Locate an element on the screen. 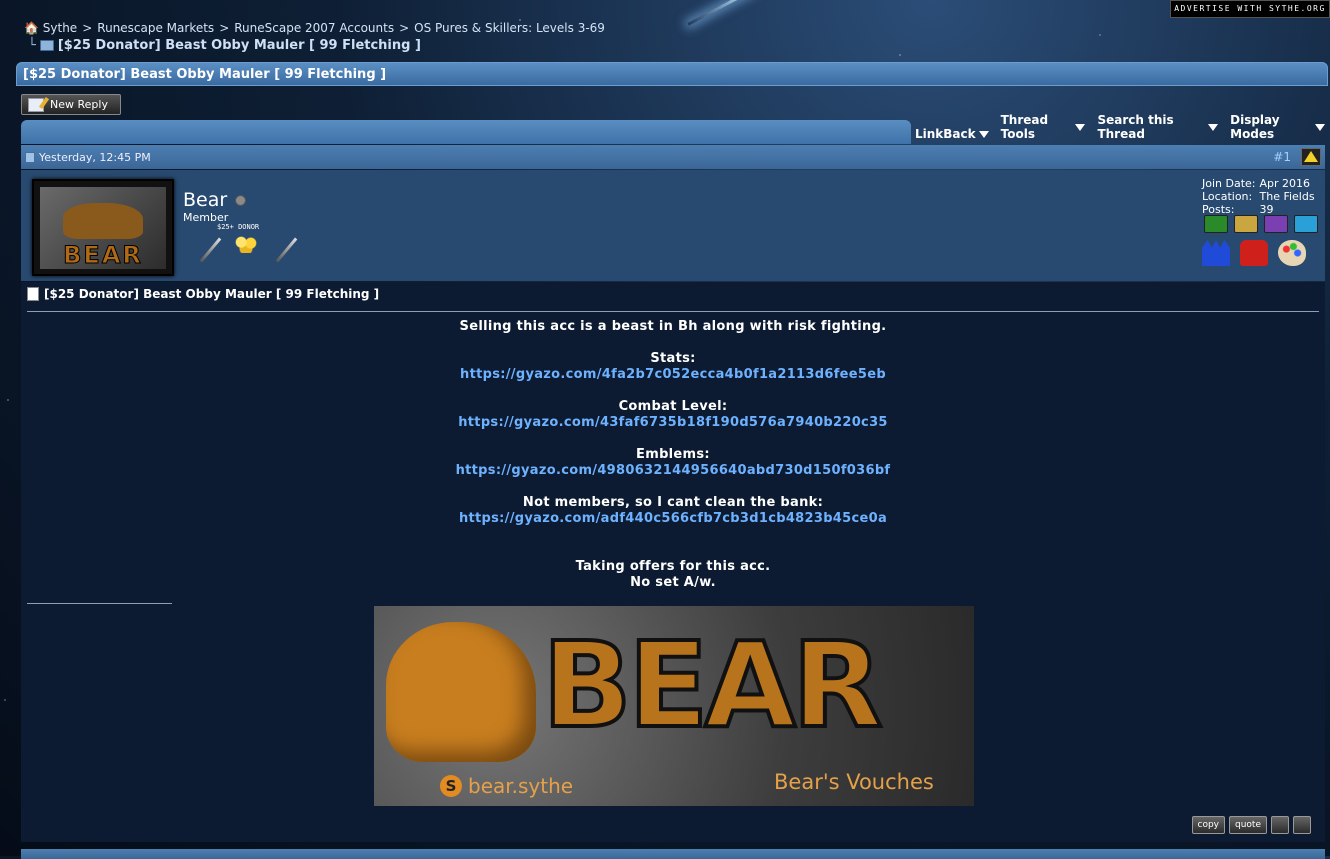 The height and width of the screenshot is (859, 1330). bank-label: Not members, so I cant clean the bank: is located at coordinates (673, 502).